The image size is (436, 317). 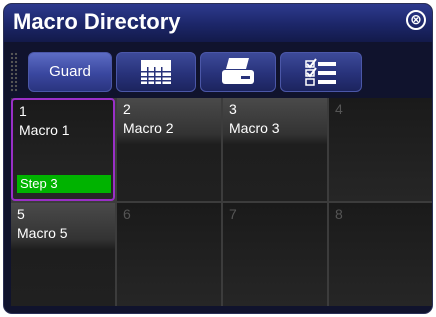 What do you see at coordinates (380, 254) in the screenshot?
I see `macro-cell-8: 8` at bounding box center [380, 254].